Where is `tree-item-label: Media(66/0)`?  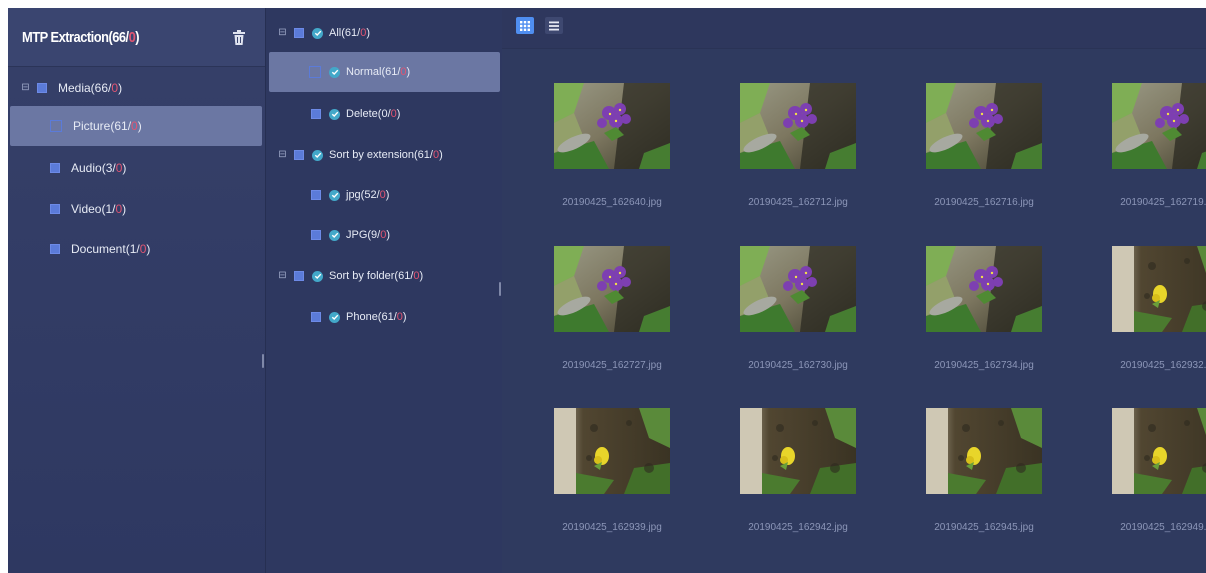
tree-item-label: Media(66/0) is located at coordinates (90, 88).